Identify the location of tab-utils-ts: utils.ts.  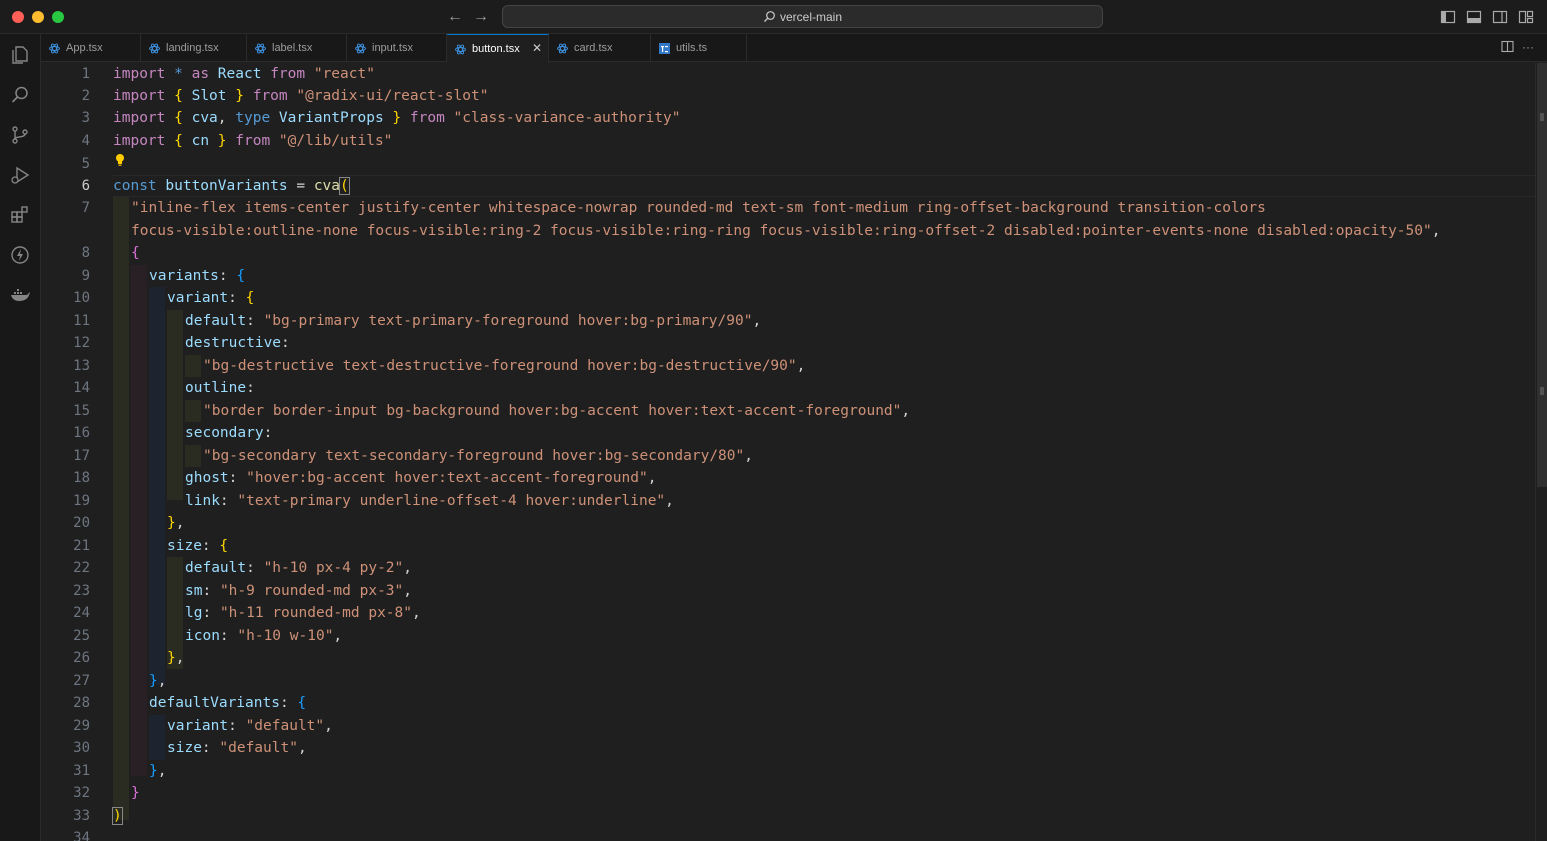
(699, 48).